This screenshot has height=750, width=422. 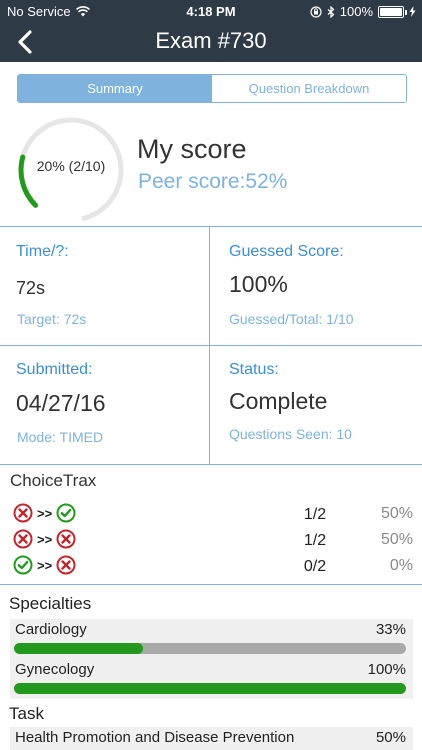 I want to click on progress-percent: 33%, so click(x=390, y=629).